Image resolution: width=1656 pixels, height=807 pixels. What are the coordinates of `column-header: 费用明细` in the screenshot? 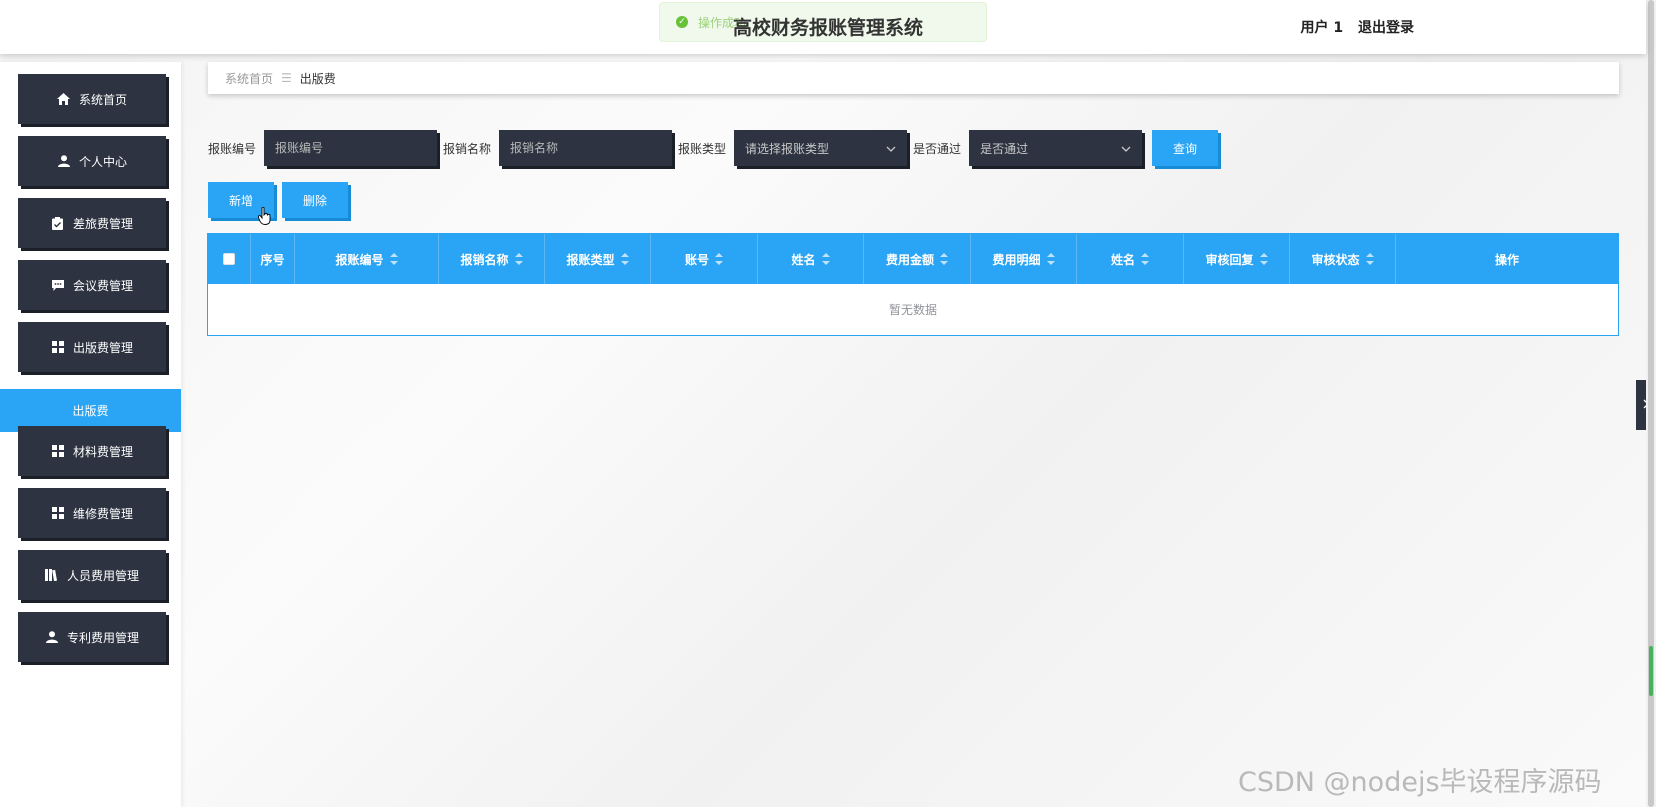 It's located at (1024, 259).